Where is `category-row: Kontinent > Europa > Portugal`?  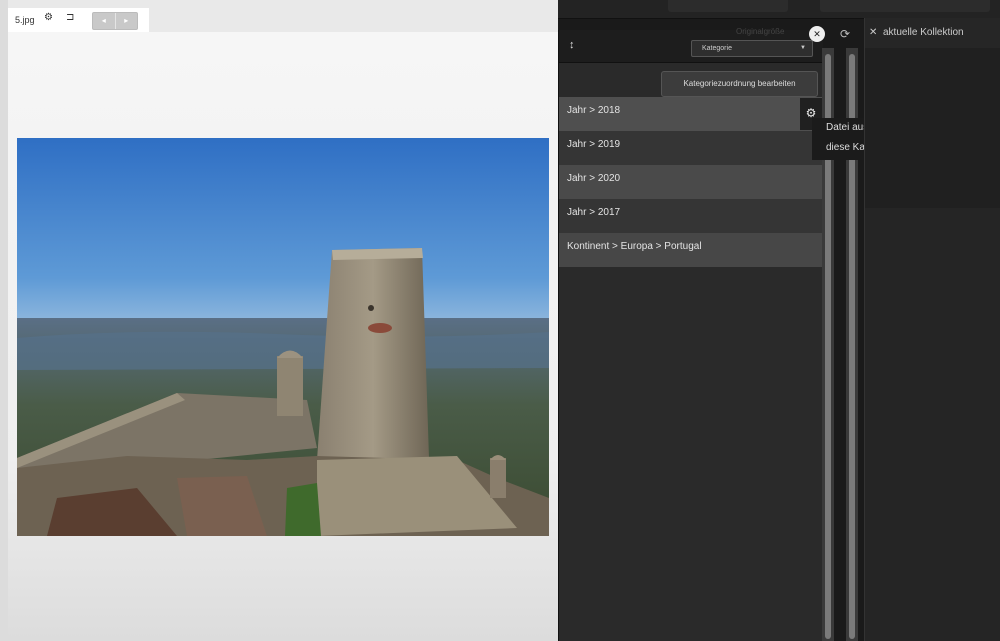 category-row: Kontinent > Europa > Portugal is located at coordinates (691, 250).